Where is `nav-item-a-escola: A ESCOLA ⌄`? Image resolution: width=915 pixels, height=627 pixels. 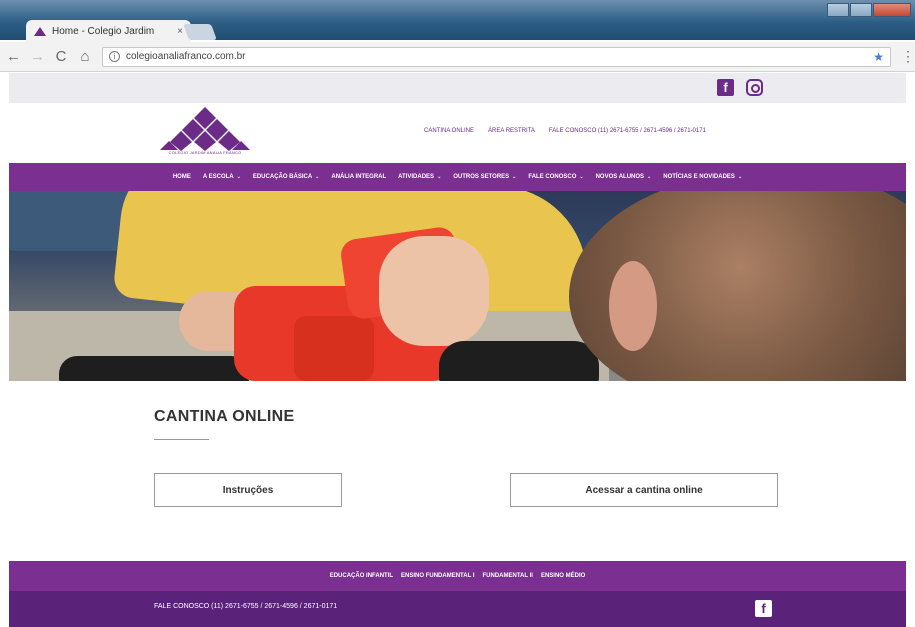
nav-item-a-escola: A ESCOLA ⌄ is located at coordinates (222, 177).